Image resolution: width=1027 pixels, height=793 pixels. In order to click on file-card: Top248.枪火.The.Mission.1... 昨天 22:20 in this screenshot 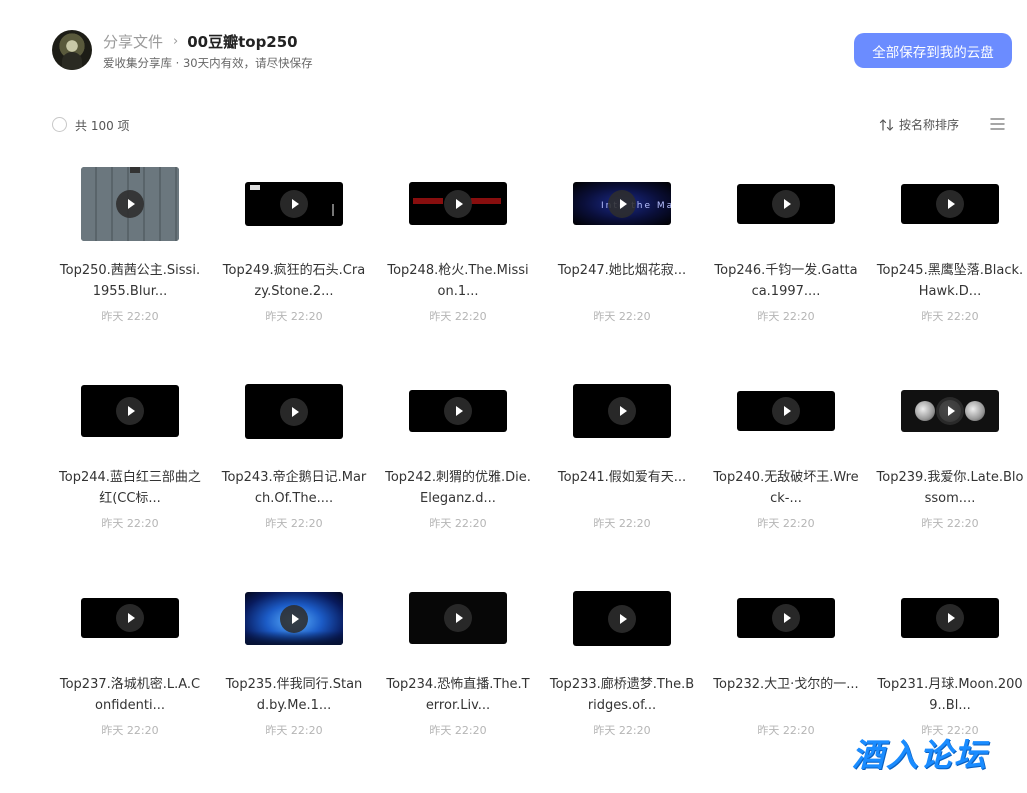, I will do `click(458, 265)`.